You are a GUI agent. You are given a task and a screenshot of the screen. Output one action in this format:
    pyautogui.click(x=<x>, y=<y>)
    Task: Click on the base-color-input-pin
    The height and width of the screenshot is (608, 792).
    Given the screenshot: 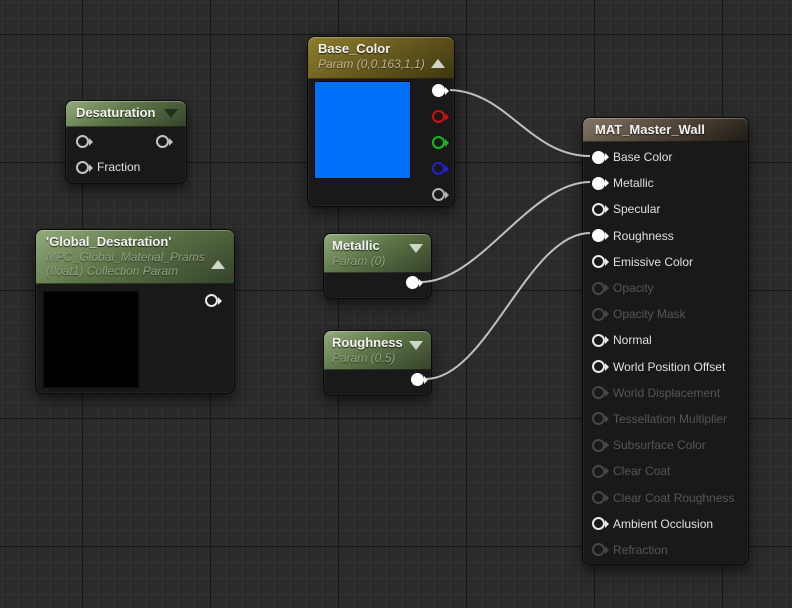 What is the action you would take?
    pyautogui.click(x=598, y=157)
    